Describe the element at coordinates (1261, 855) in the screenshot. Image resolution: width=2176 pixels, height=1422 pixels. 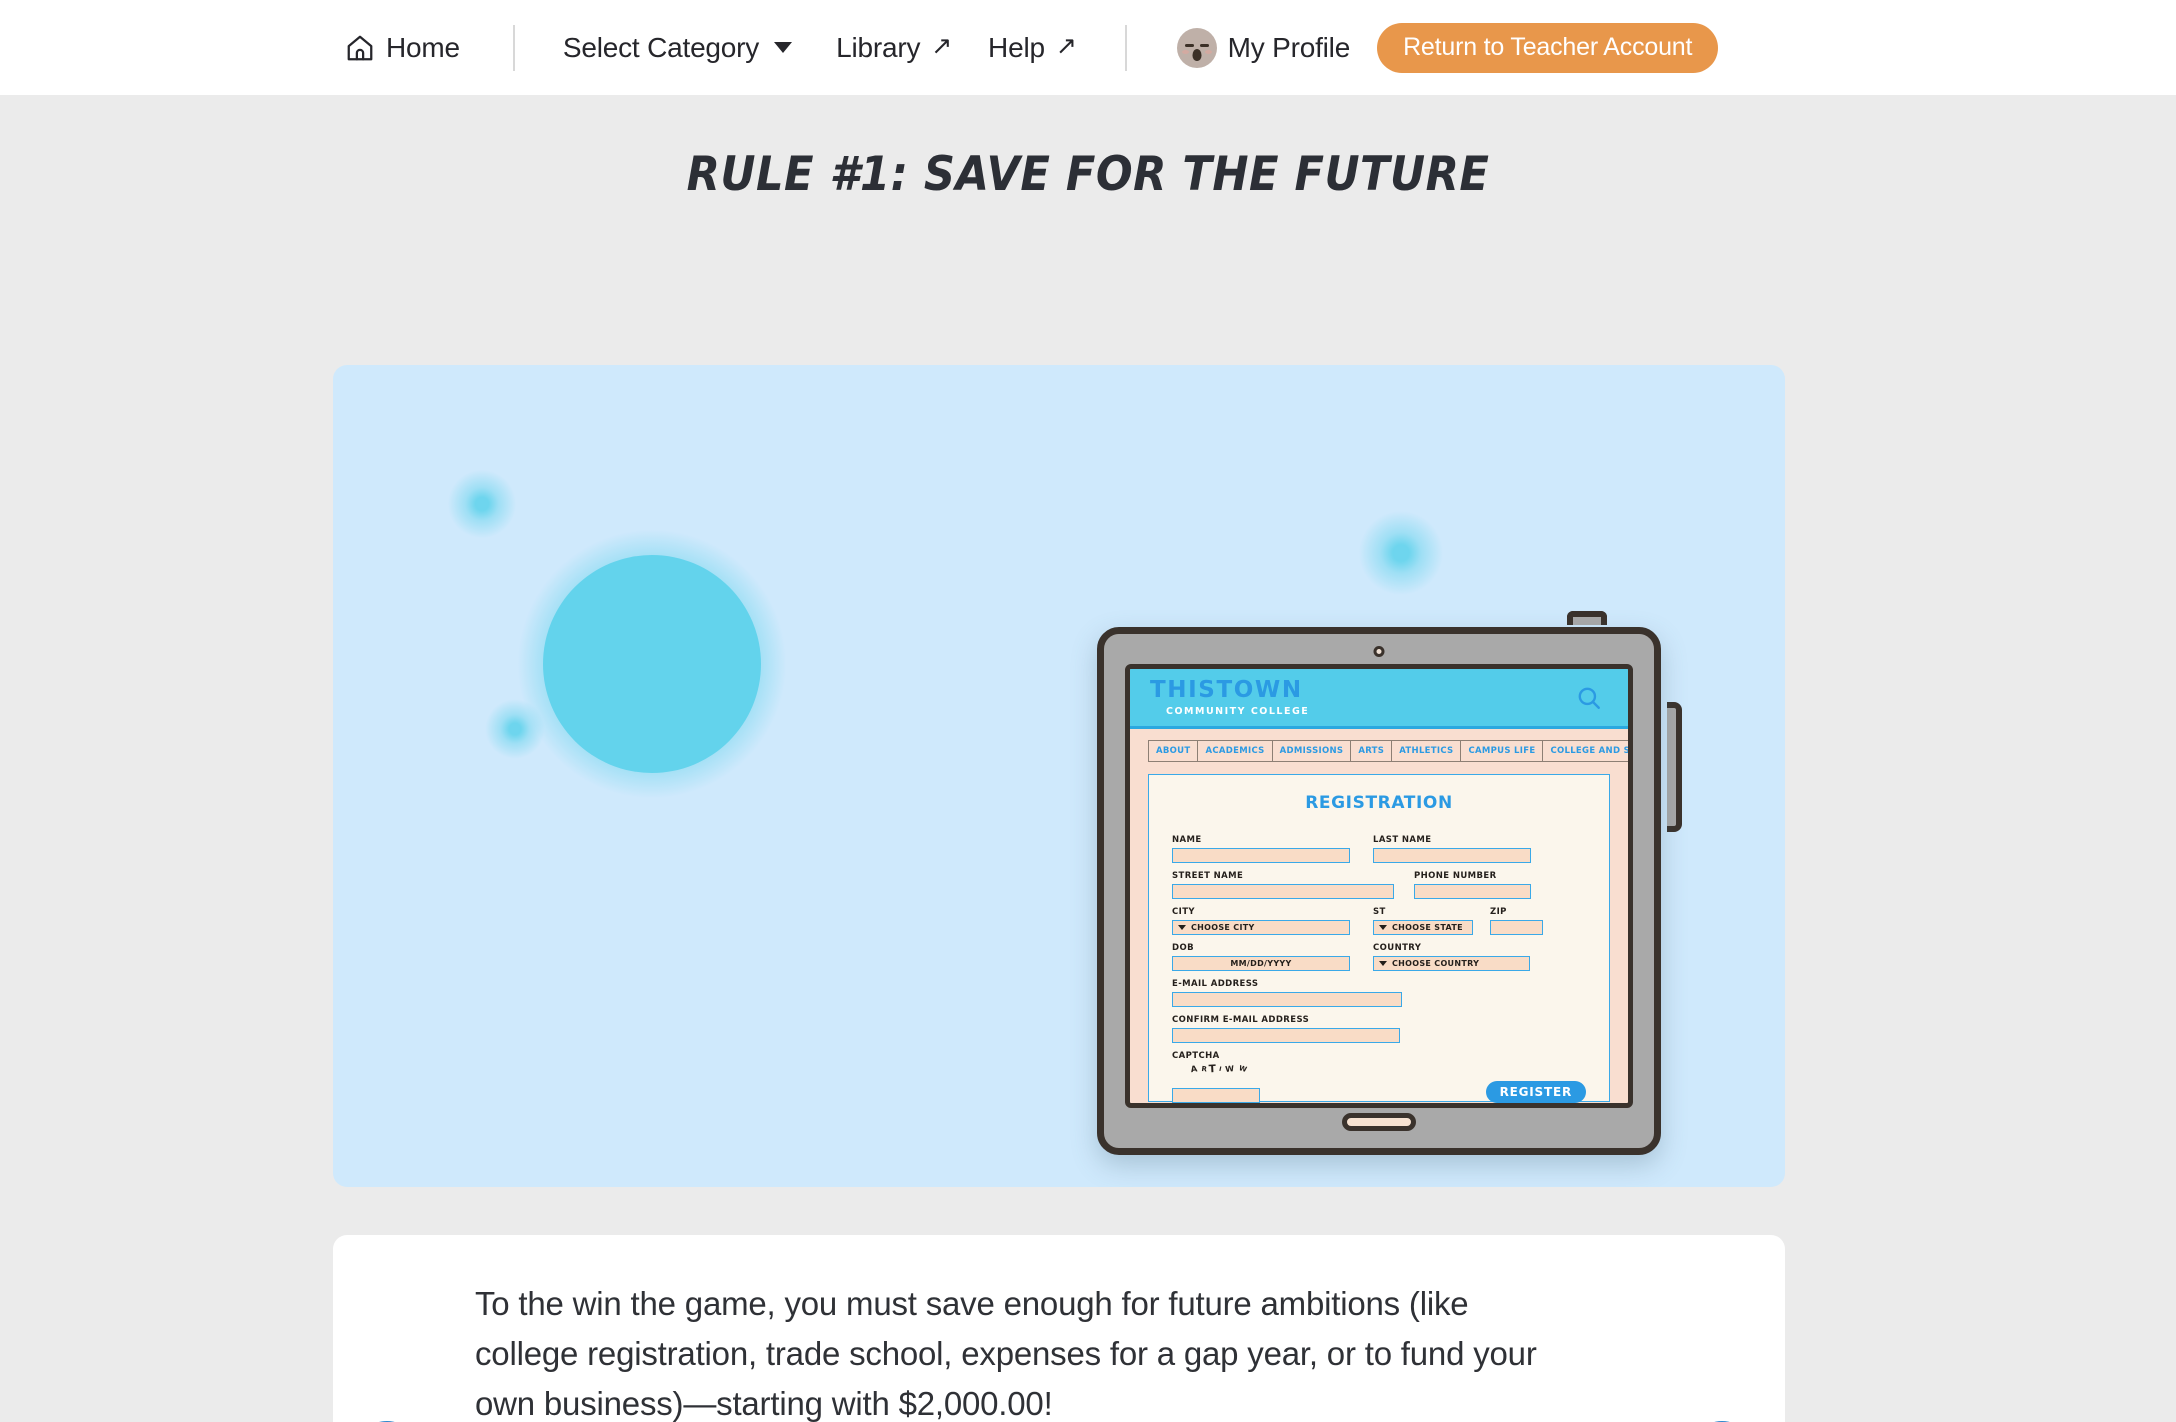
I see `name-input` at that location.